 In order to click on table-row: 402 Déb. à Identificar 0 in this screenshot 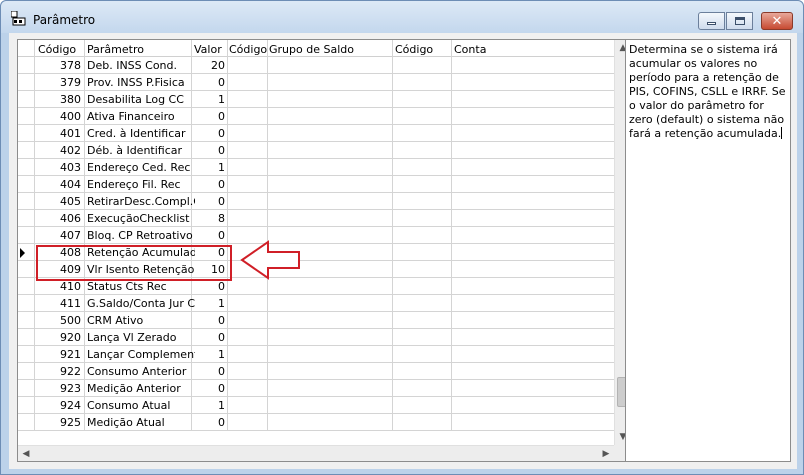, I will do `click(316, 150)`.